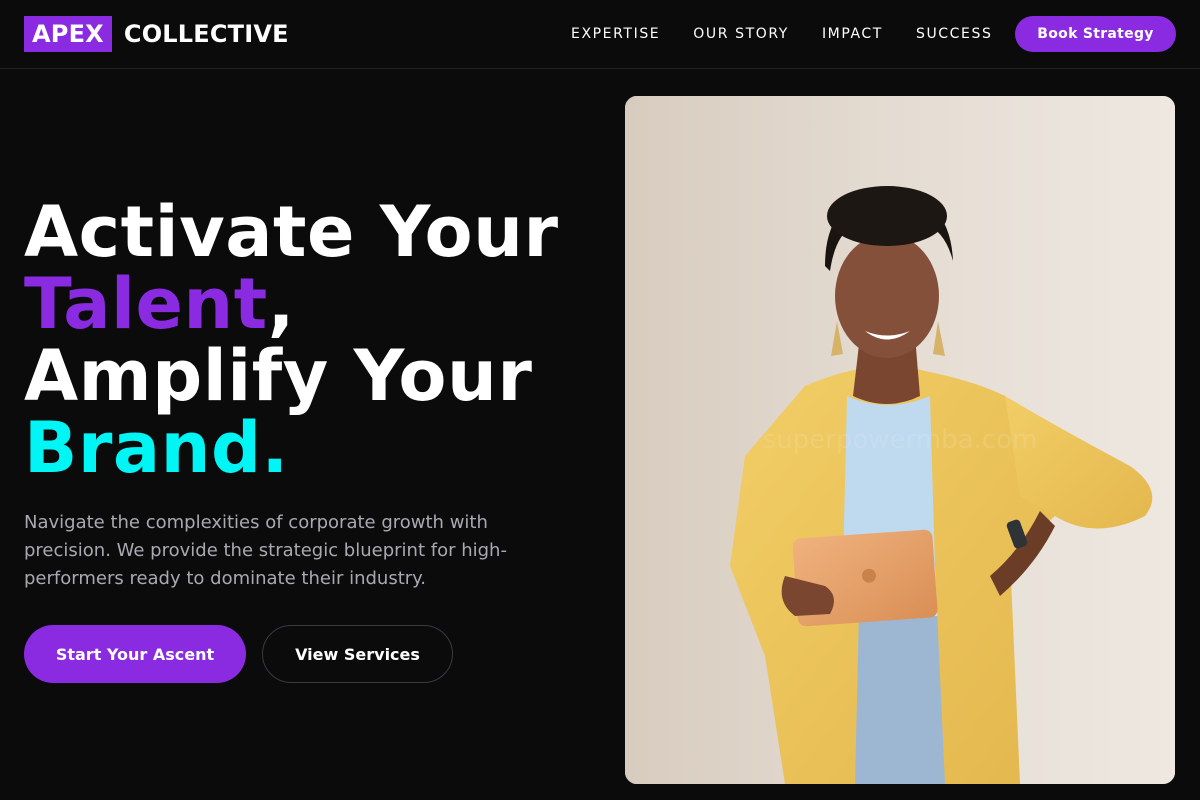 The image size is (1200, 800). What do you see at coordinates (1095, 34) in the screenshot?
I see `book-strategy-button: Book Strategy` at bounding box center [1095, 34].